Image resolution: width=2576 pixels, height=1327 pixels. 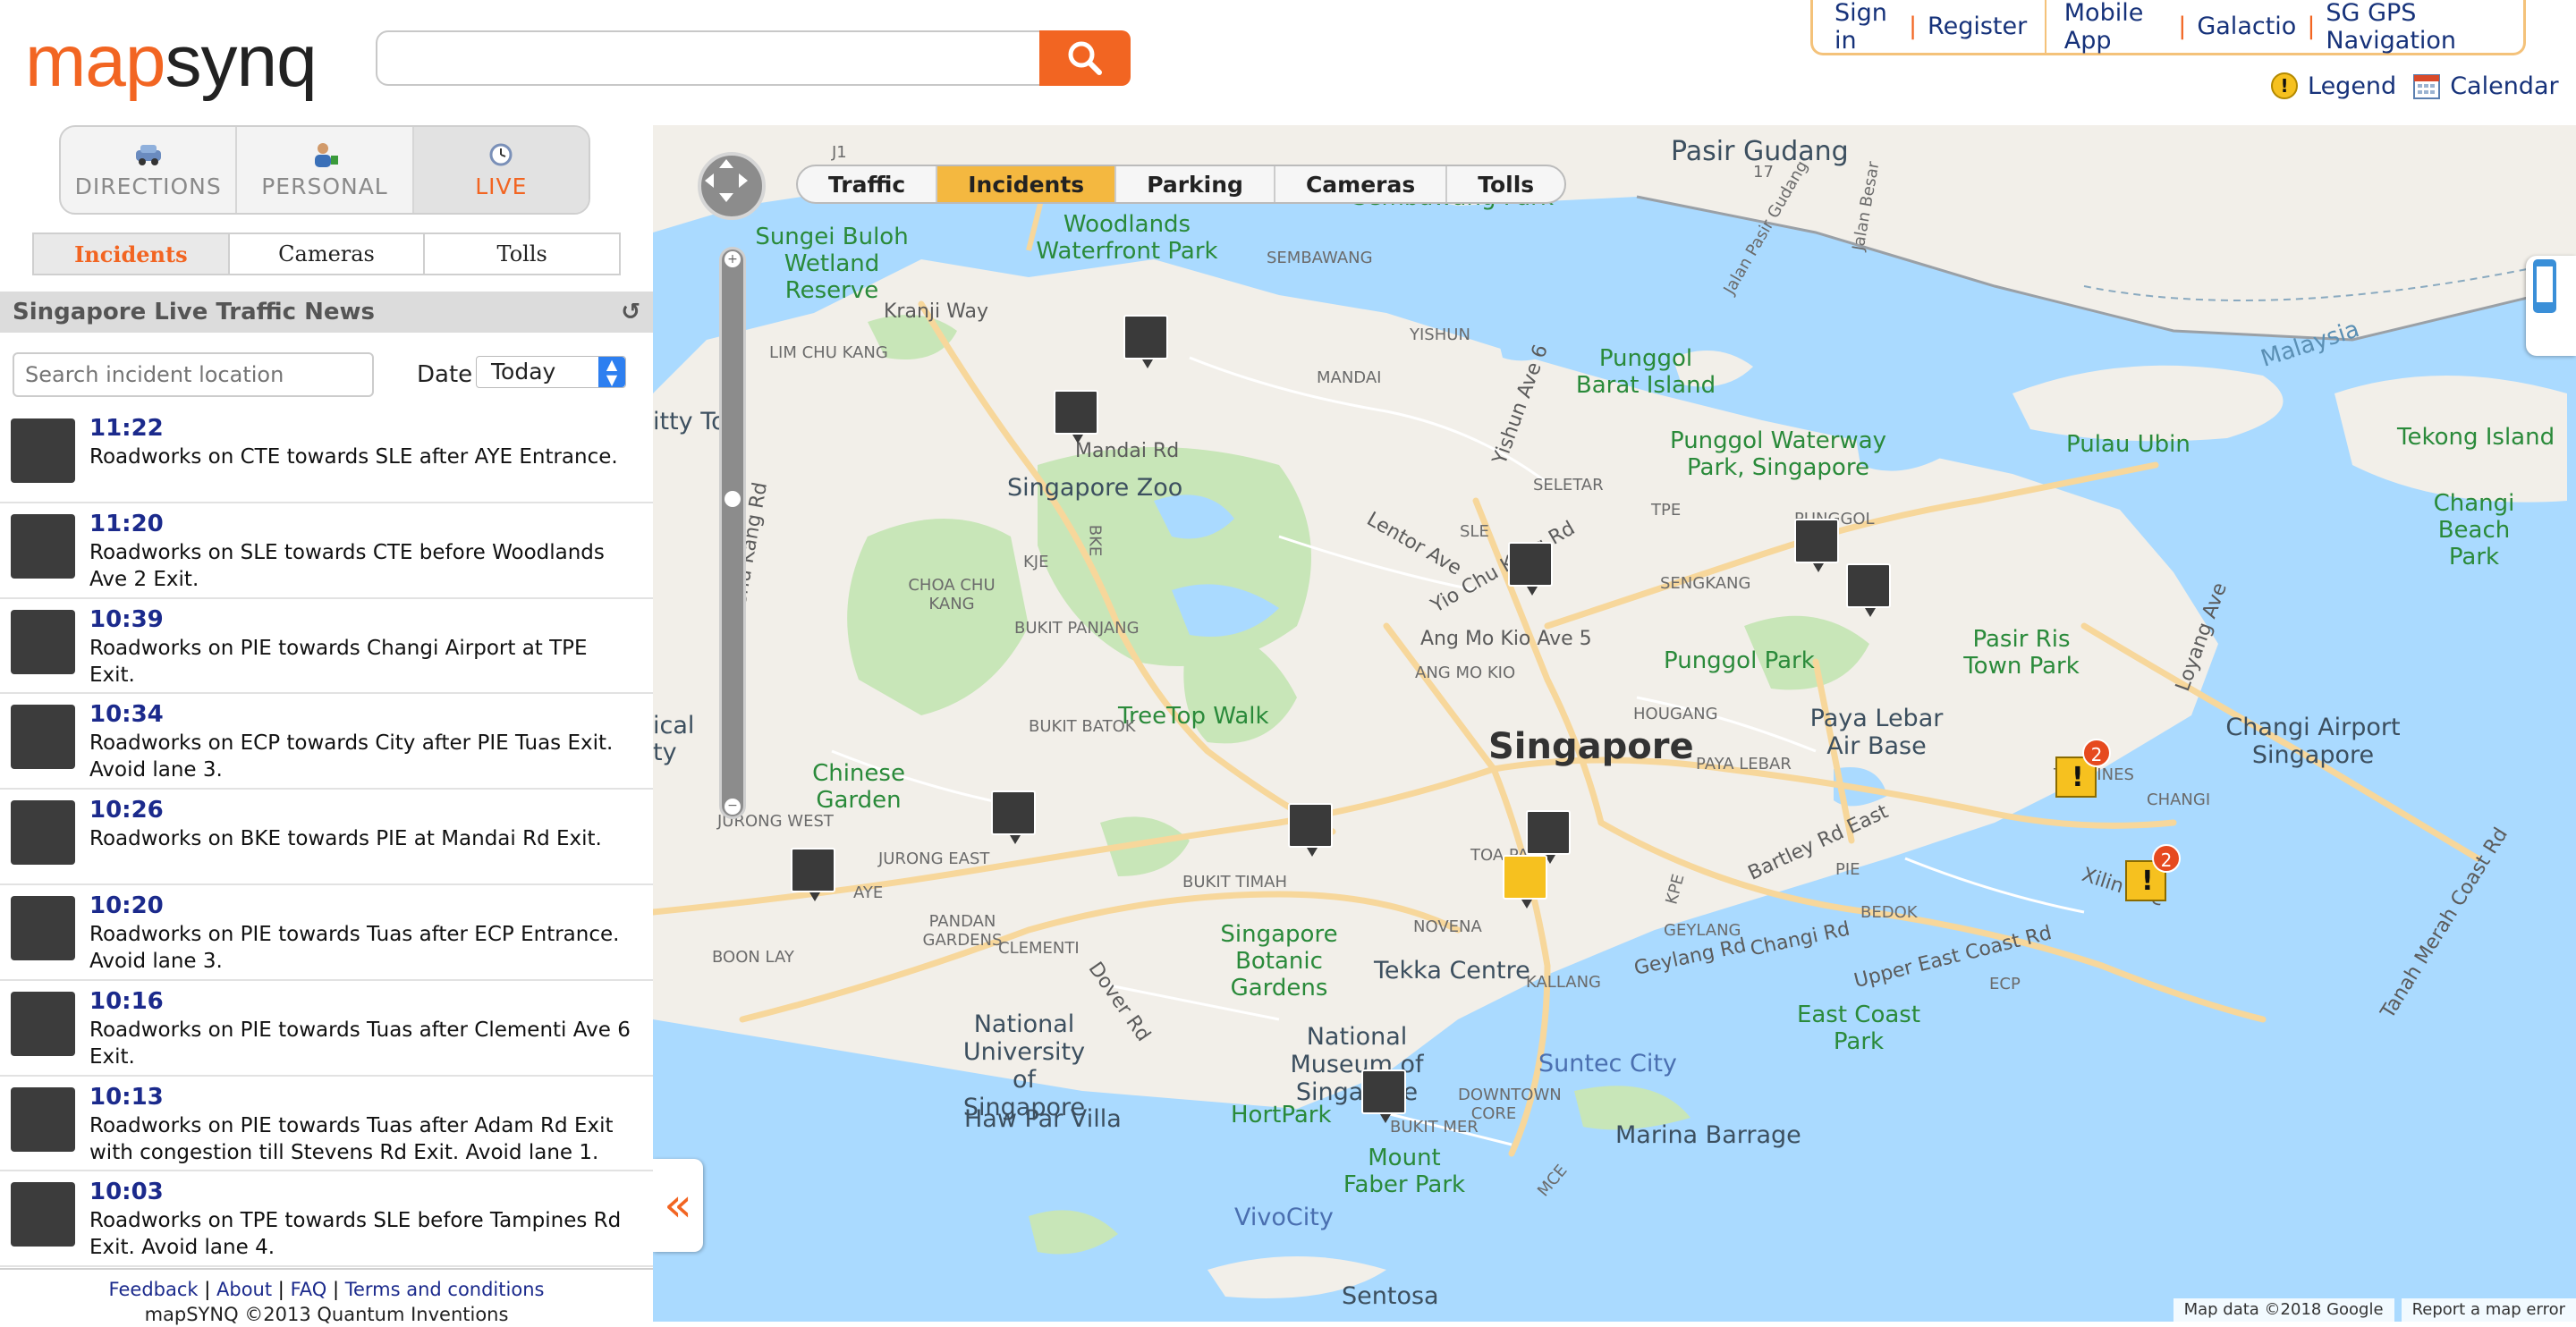 What do you see at coordinates (148, 154) in the screenshot?
I see `car-icon` at bounding box center [148, 154].